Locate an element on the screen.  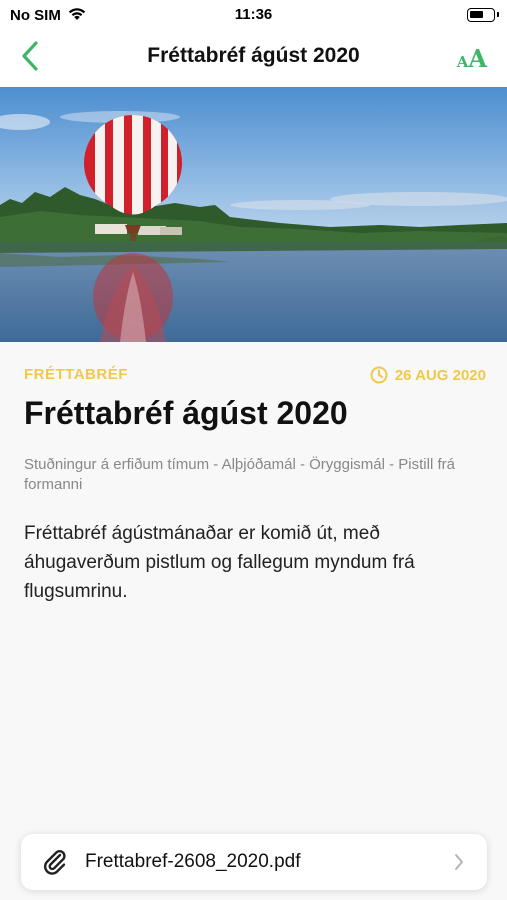
navigation-bar: Fréttabréf ágúst 2020 A A is located at coordinates (253, 58).